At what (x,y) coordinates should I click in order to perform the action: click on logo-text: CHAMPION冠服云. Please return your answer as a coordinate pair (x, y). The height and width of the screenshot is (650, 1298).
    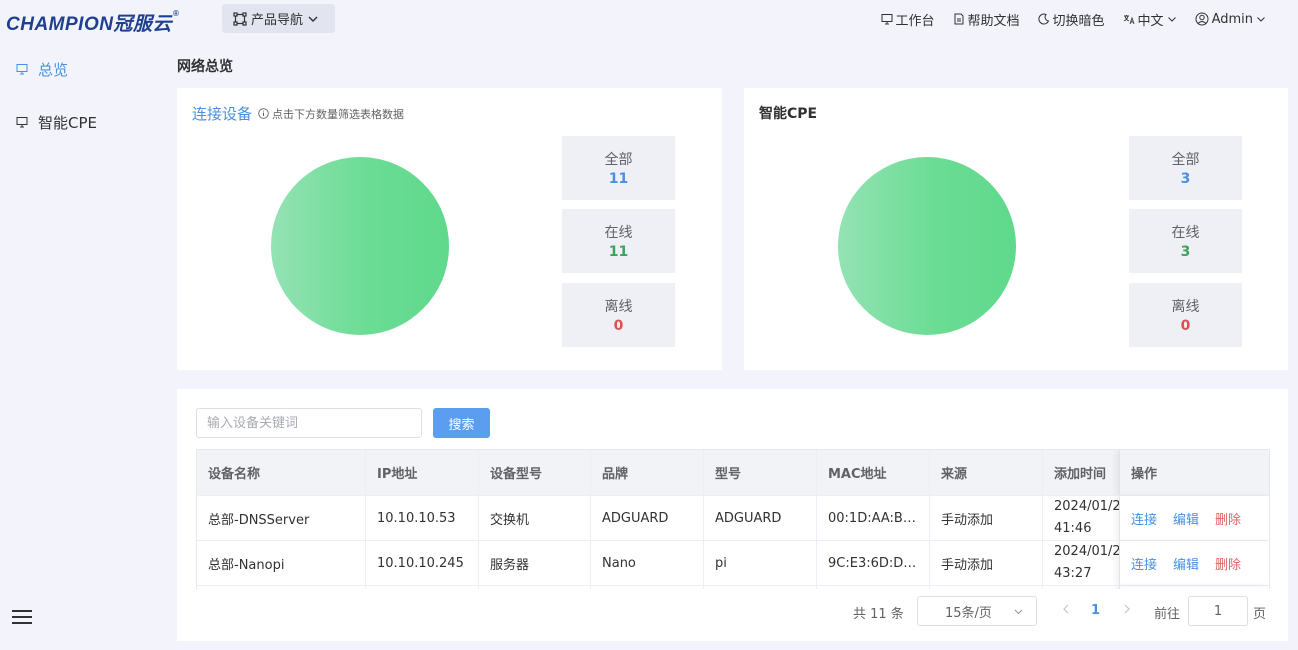
    Looking at the image, I should click on (89, 24).